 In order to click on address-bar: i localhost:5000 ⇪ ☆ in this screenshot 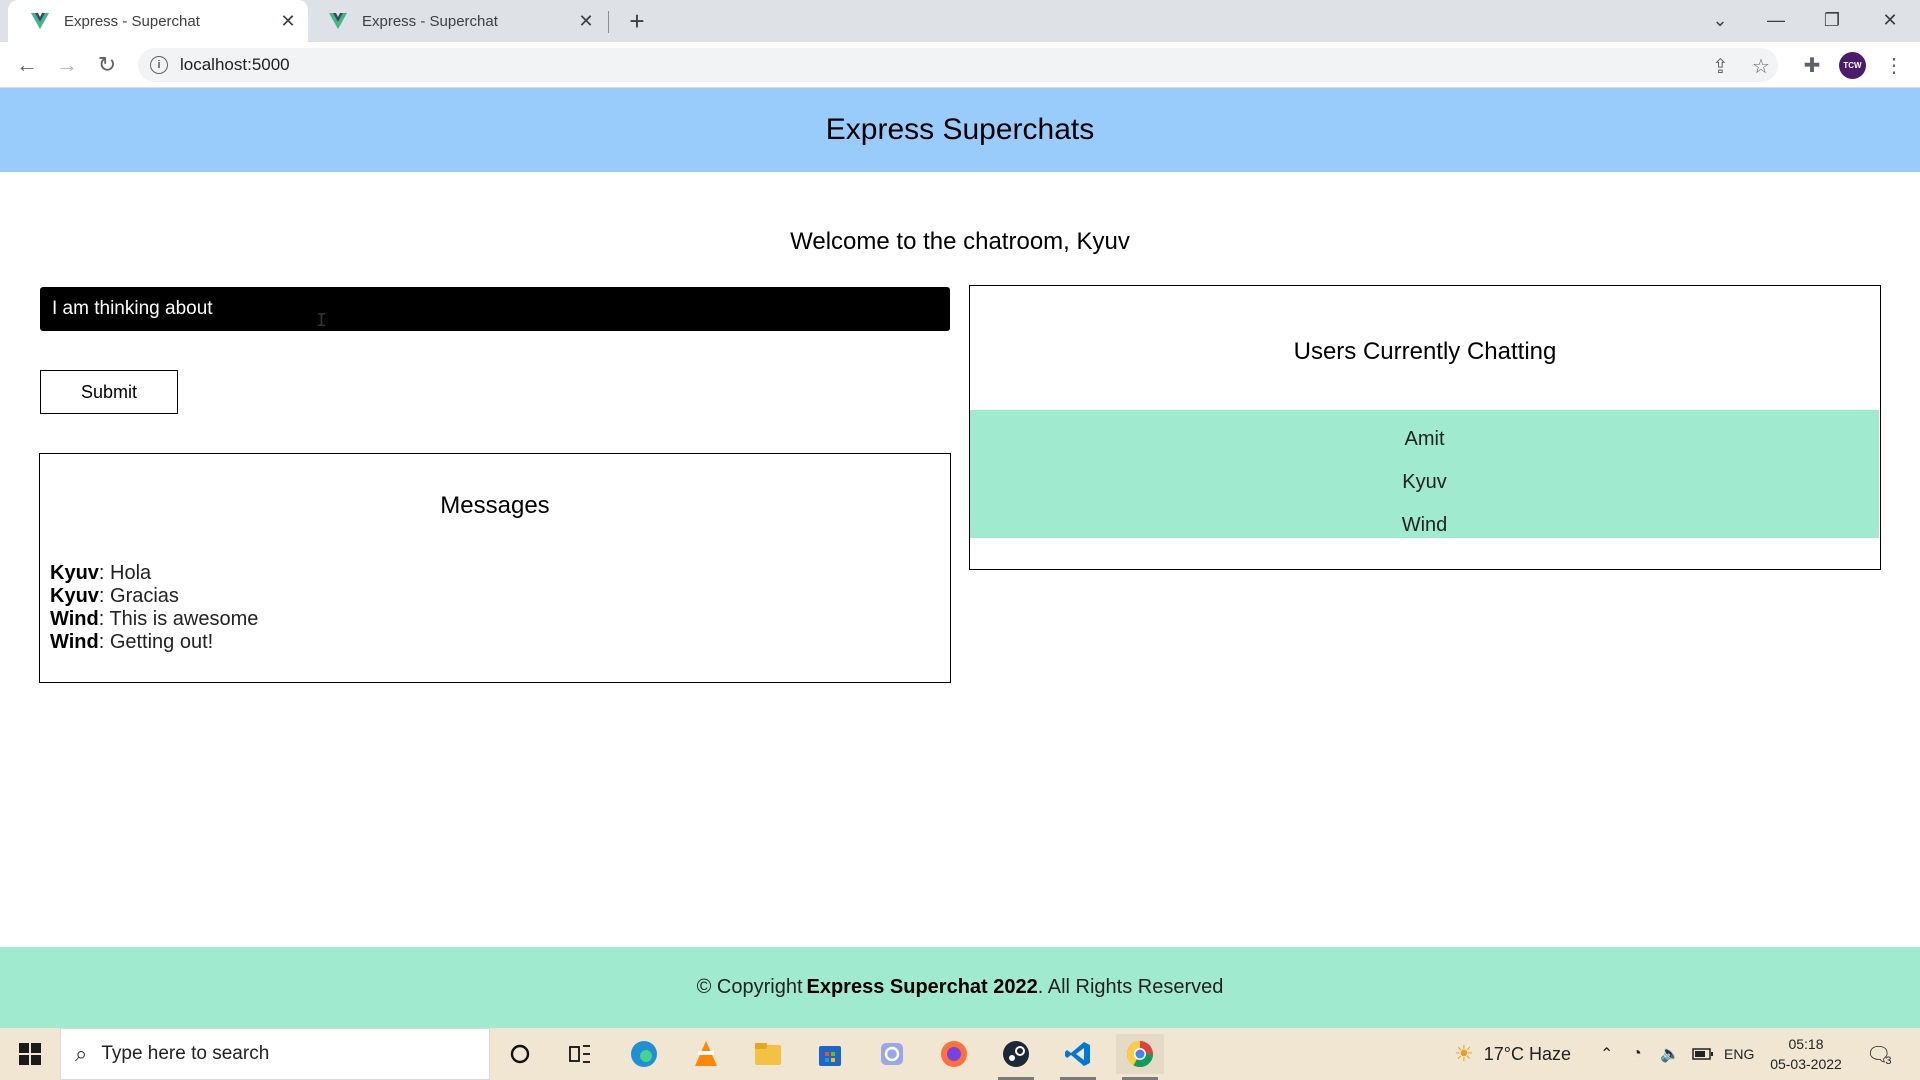, I will do `click(958, 65)`.